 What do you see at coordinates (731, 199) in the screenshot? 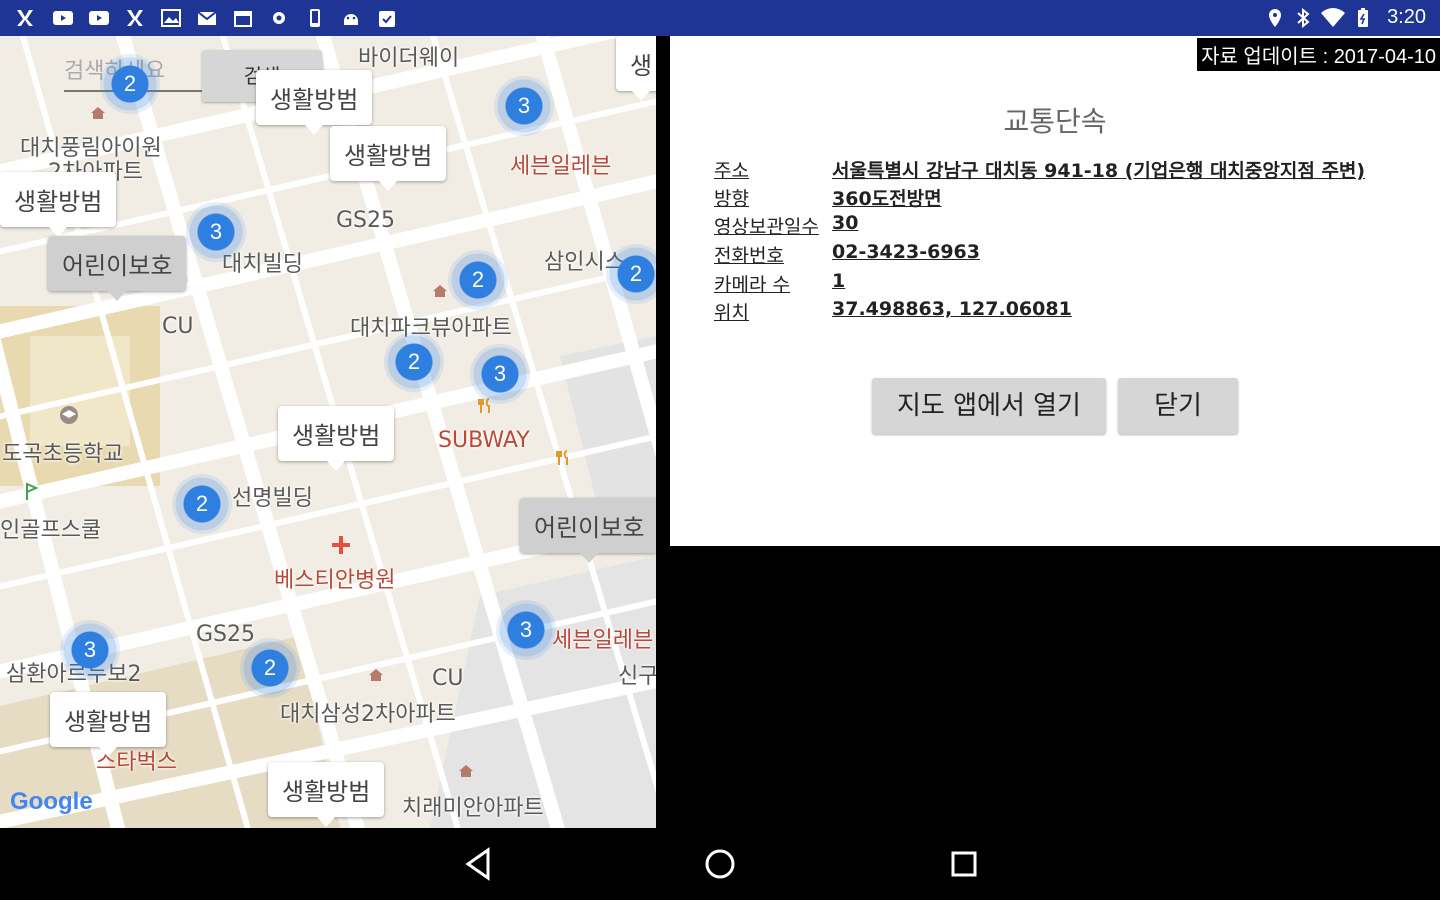
I see `info-label: 방향` at bounding box center [731, 199].